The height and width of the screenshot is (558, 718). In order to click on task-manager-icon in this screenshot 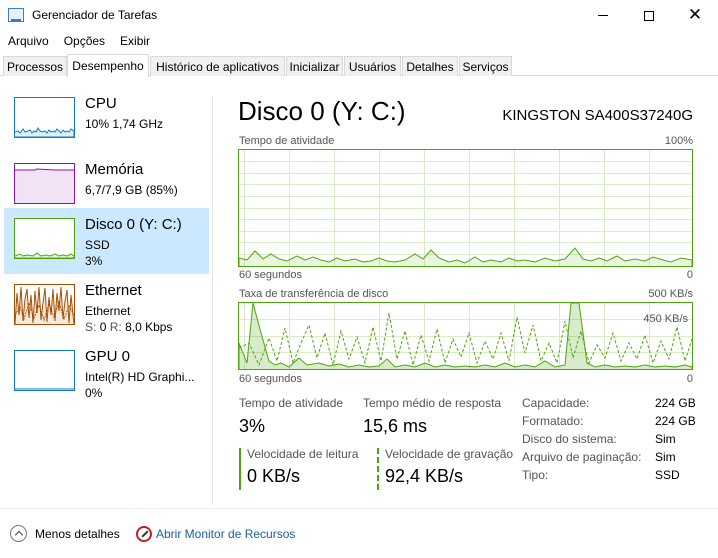, I will do `click(16, 15)`.